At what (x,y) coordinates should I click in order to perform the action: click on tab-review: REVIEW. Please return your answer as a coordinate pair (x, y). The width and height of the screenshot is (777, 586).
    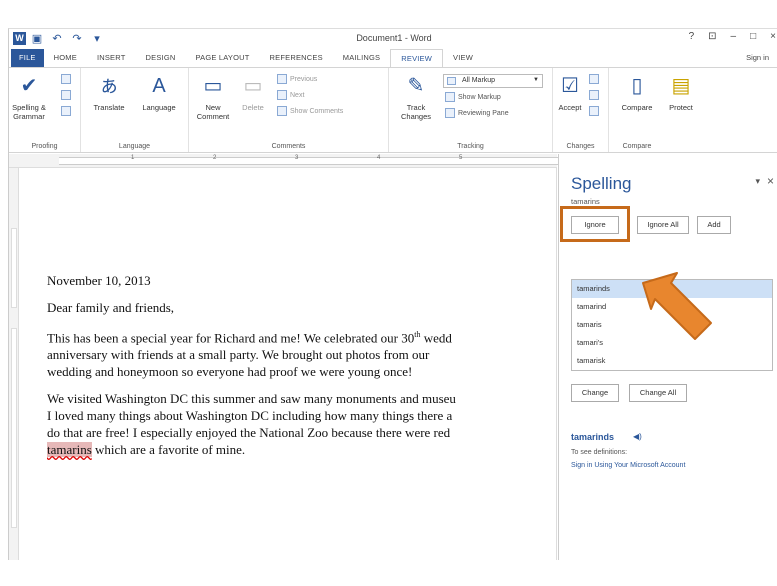
    Looking at the image, I should click on (417, 58).